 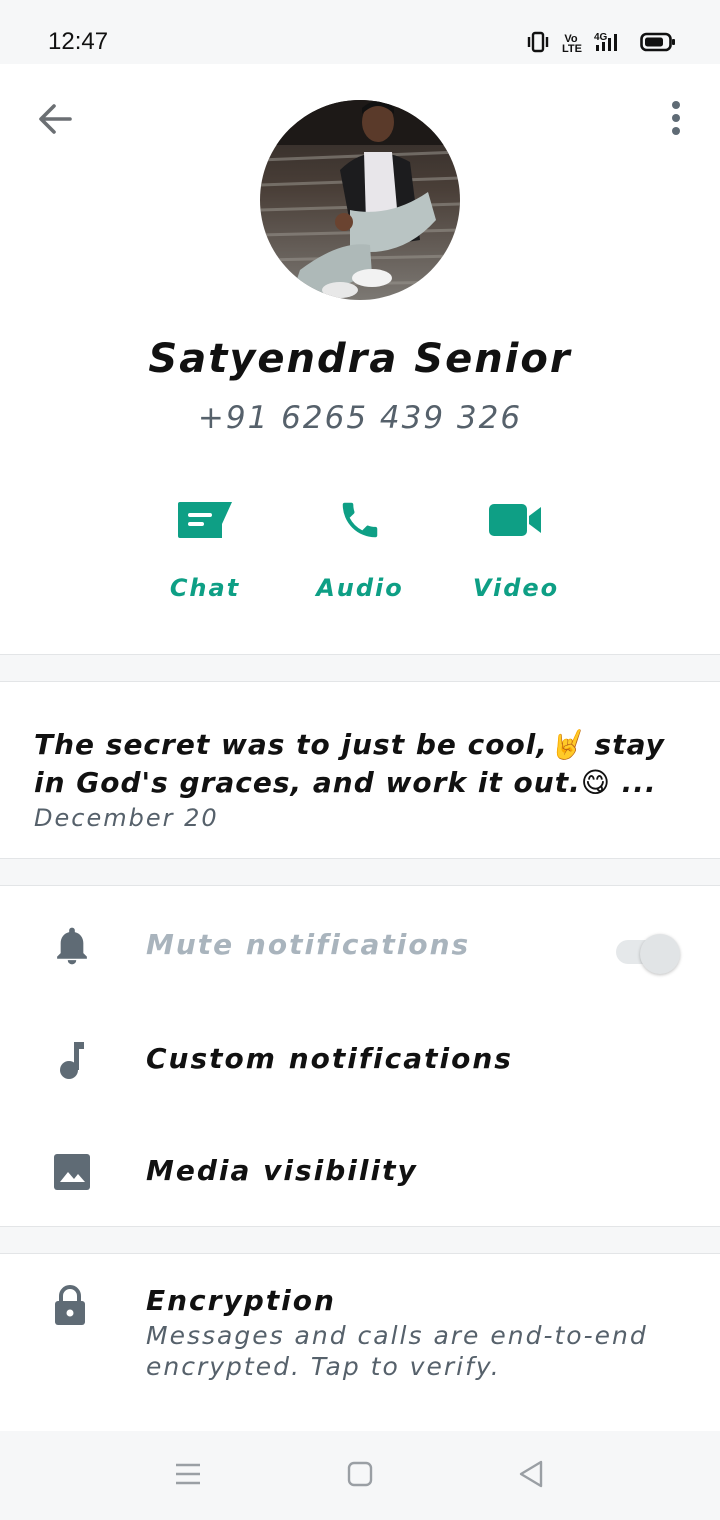 I want to click on home-button, so click(x=360, y=1476).